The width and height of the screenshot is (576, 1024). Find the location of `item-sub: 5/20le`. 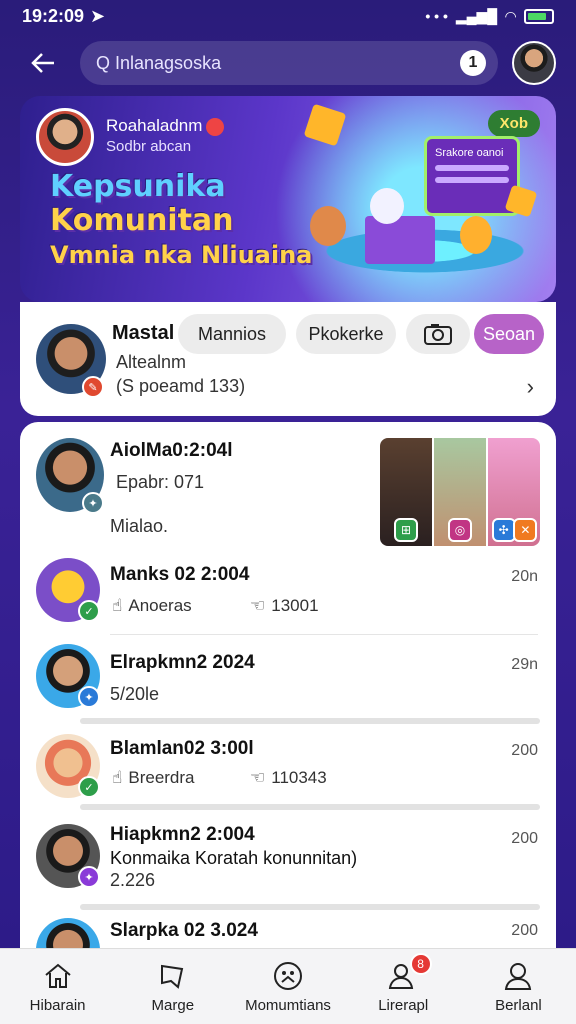

item-sub: 5/20le is located at coordinates (135, 694).